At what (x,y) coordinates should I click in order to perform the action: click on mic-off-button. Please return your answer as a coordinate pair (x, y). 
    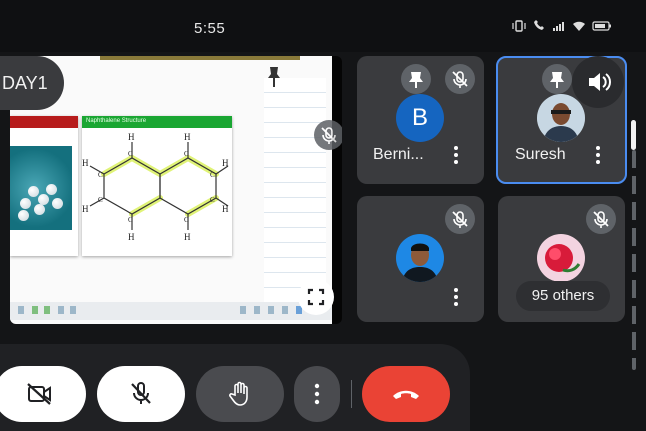
    Looking at the image, I should click on (141, 394).